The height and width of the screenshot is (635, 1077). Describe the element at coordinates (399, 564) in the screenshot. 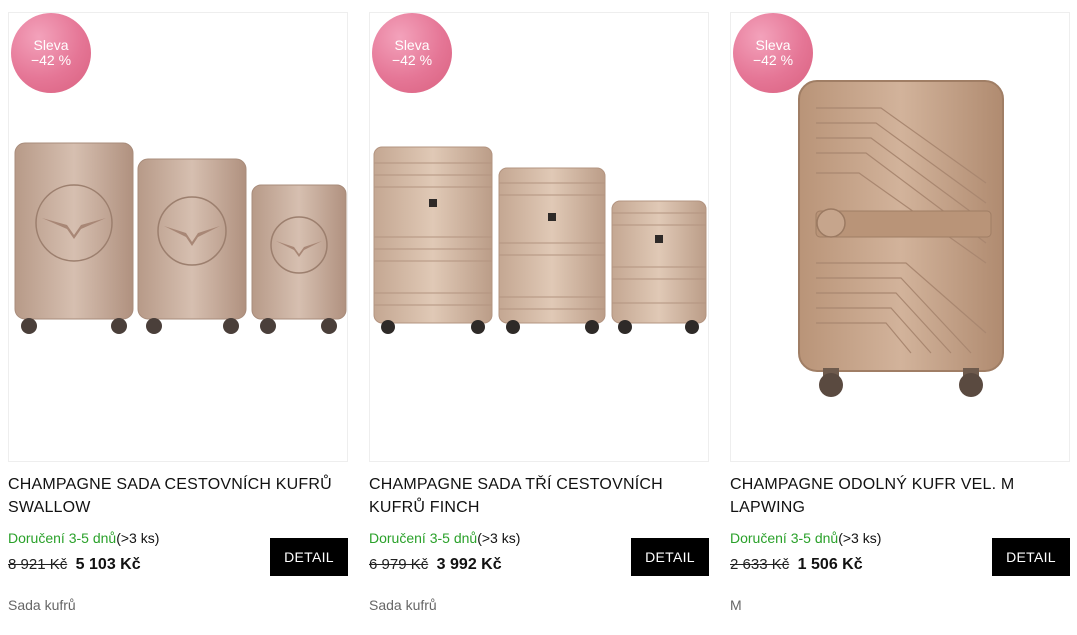

I see `old-price: 6 979 Kč` at that location.